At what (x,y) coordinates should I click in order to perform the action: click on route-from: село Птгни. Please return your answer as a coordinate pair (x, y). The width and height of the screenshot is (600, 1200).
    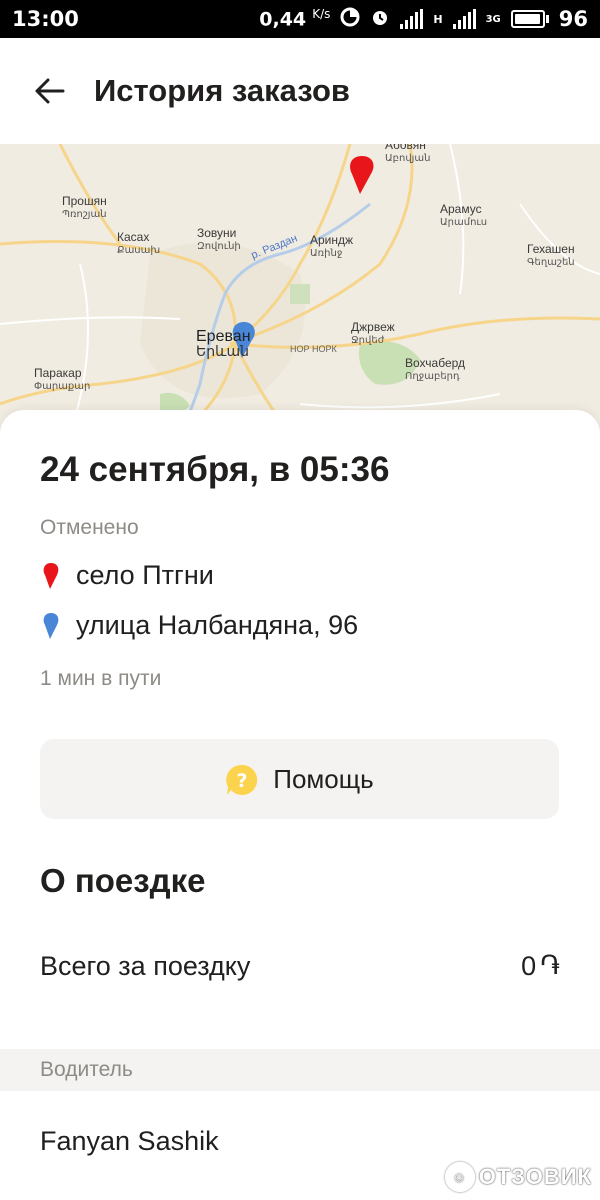
    Looking at the image, I should click on (127, 575).